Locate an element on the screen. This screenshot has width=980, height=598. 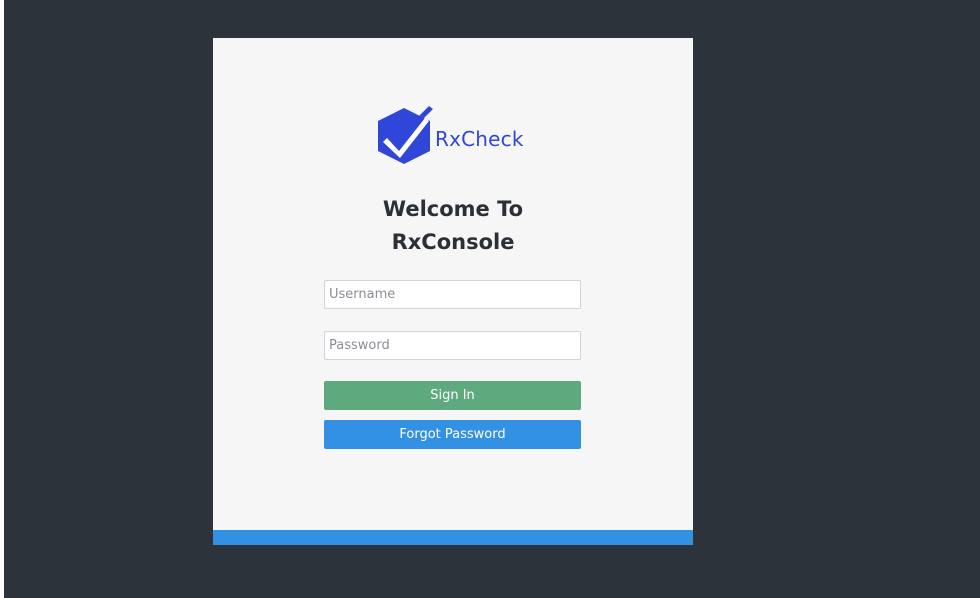
brand-name: RxCheck is located at coordinates (479, 139).